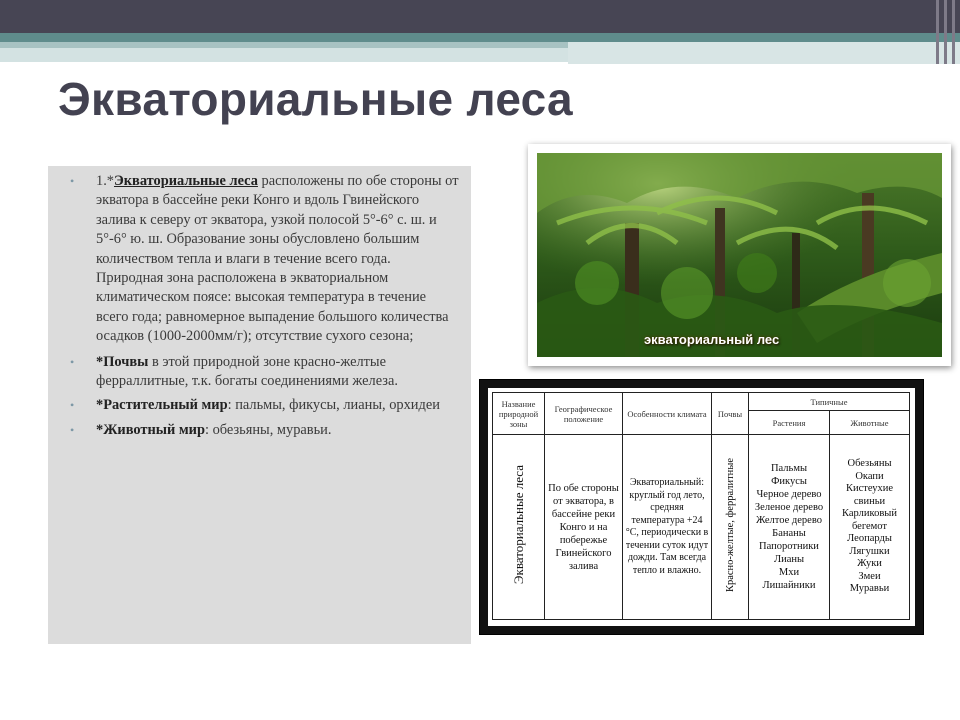  I want to click on header-band-teal, so click(480, 37).